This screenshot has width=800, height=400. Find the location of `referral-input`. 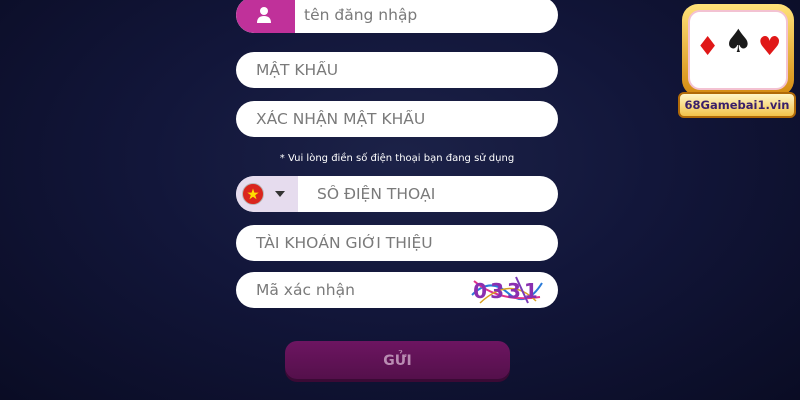

referral-input is located at coordinates (401, 243).